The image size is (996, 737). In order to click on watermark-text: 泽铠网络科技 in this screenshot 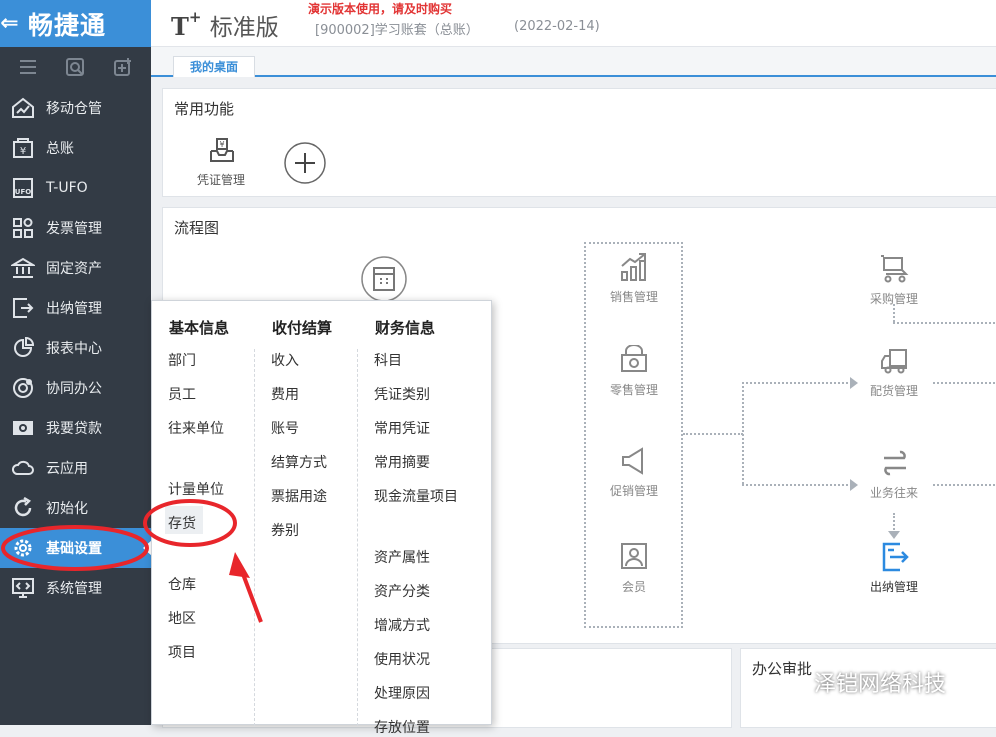, I will do `click(880, 684)`.